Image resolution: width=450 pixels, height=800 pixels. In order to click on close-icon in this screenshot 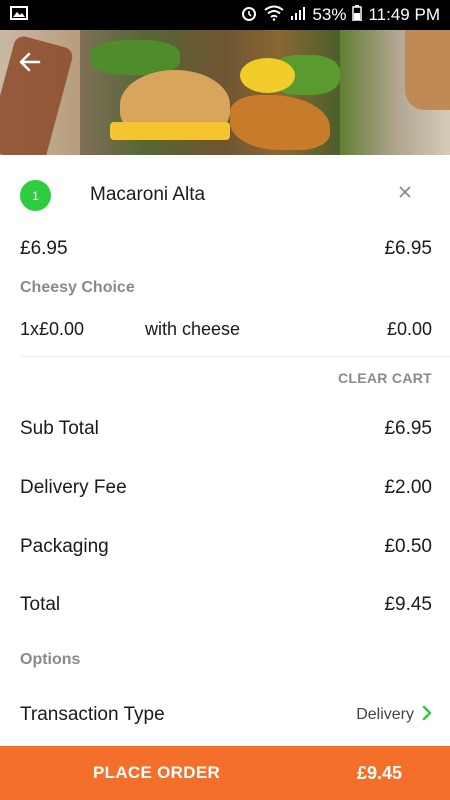, I will do `click(405, 194)`.